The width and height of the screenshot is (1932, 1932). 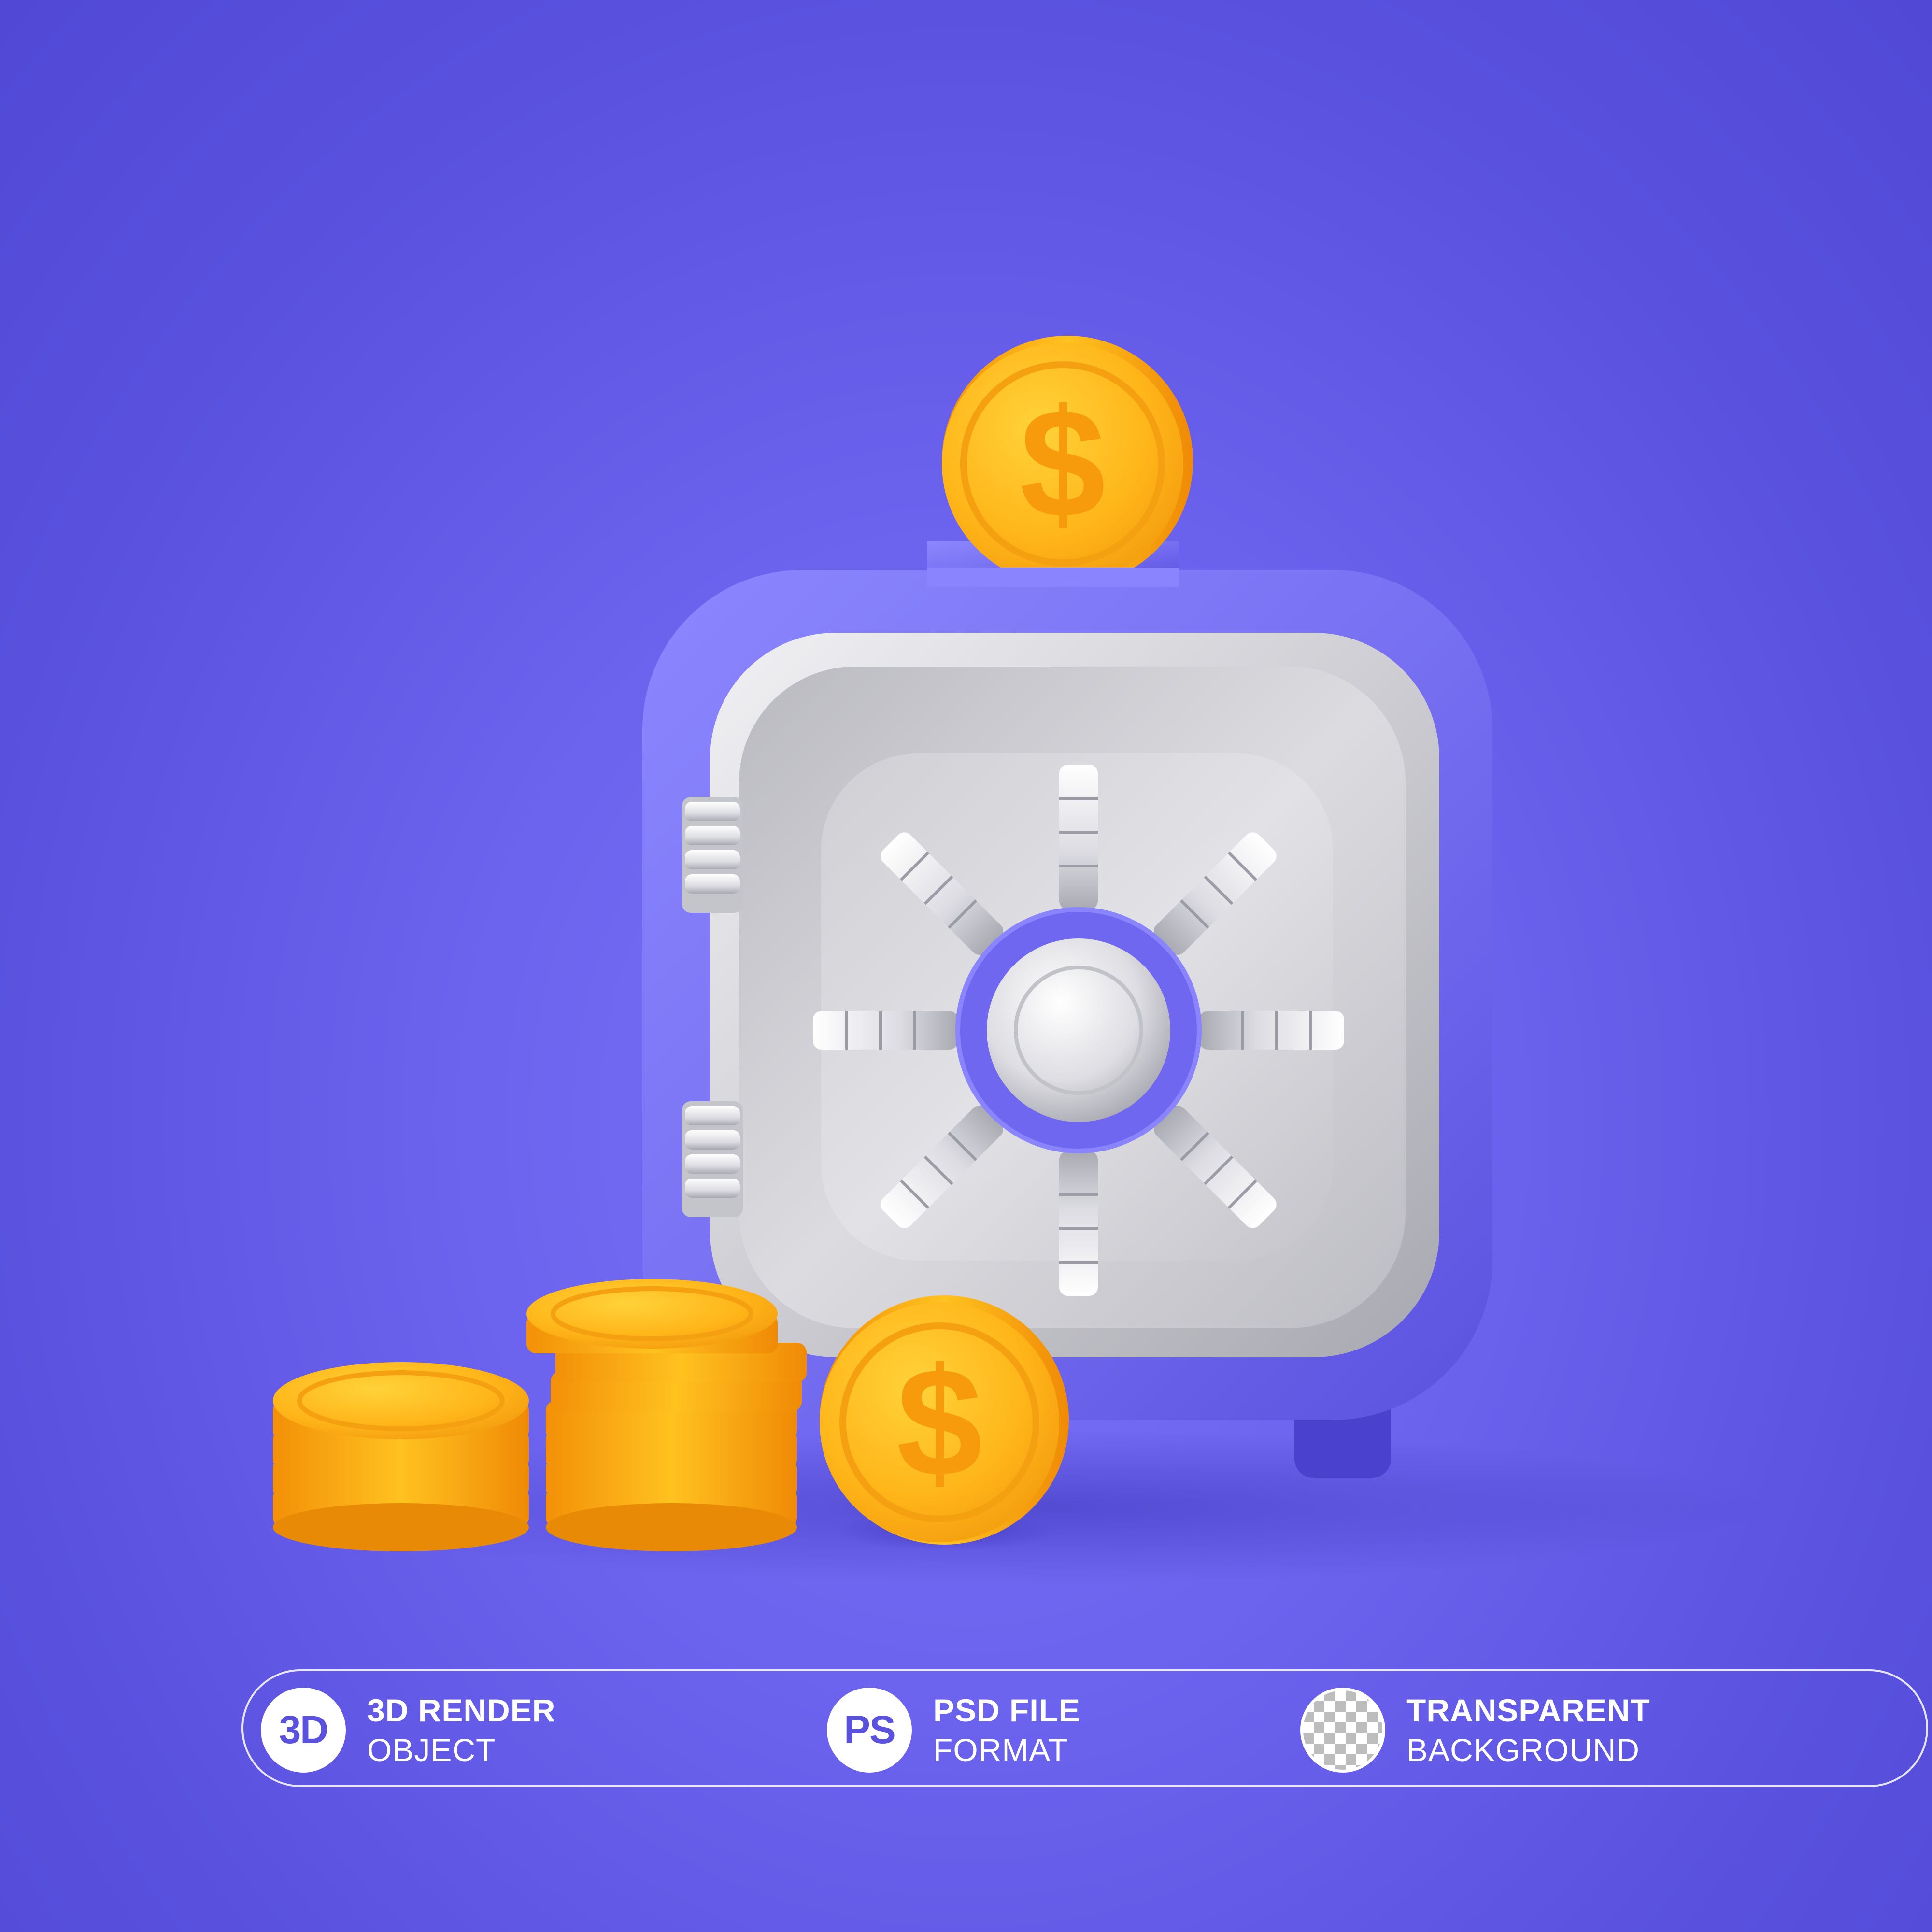 I want to click on coin-top-dollar-symbol: $, so click(x=1063, y=463).